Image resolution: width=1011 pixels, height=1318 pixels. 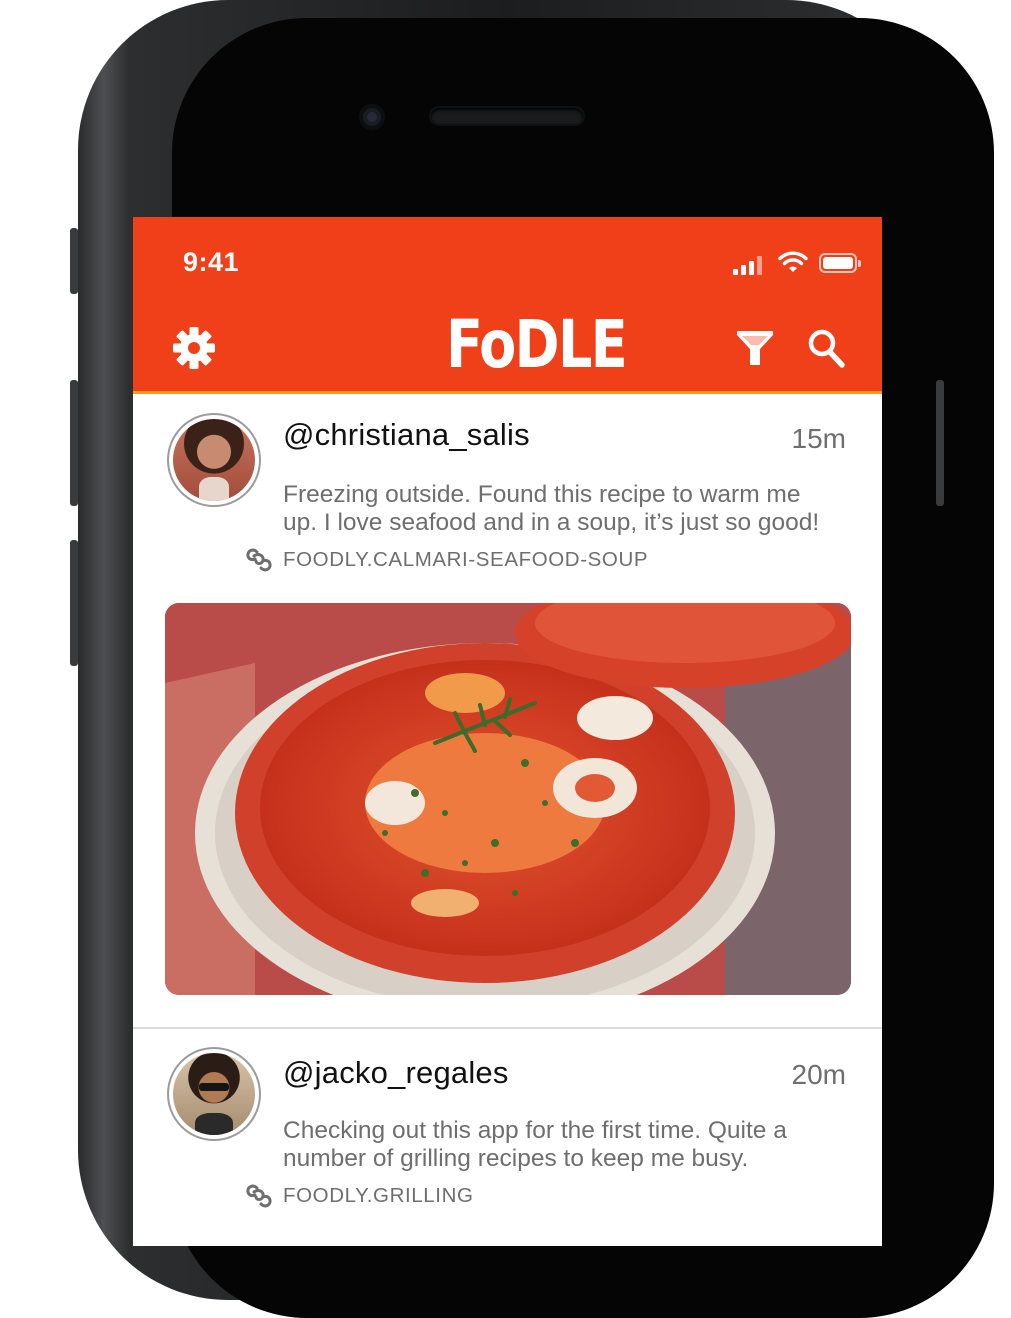 What do you see at coordinates (507, 116) in the screenshot?
I see `earpiece-speaker` at bounding box center [507, 116].